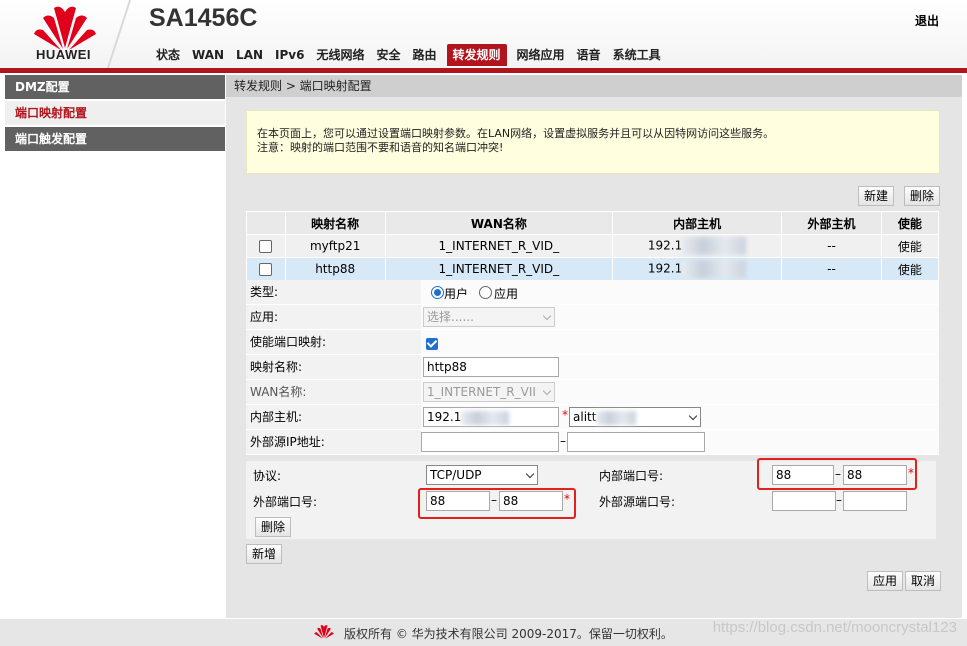 The height and width of the screenshot is (646, 967). What do you see at coordinates (276, 367) in the screenshot?
I see `name-label: 映射名称:` at bounding box center [276, 367].